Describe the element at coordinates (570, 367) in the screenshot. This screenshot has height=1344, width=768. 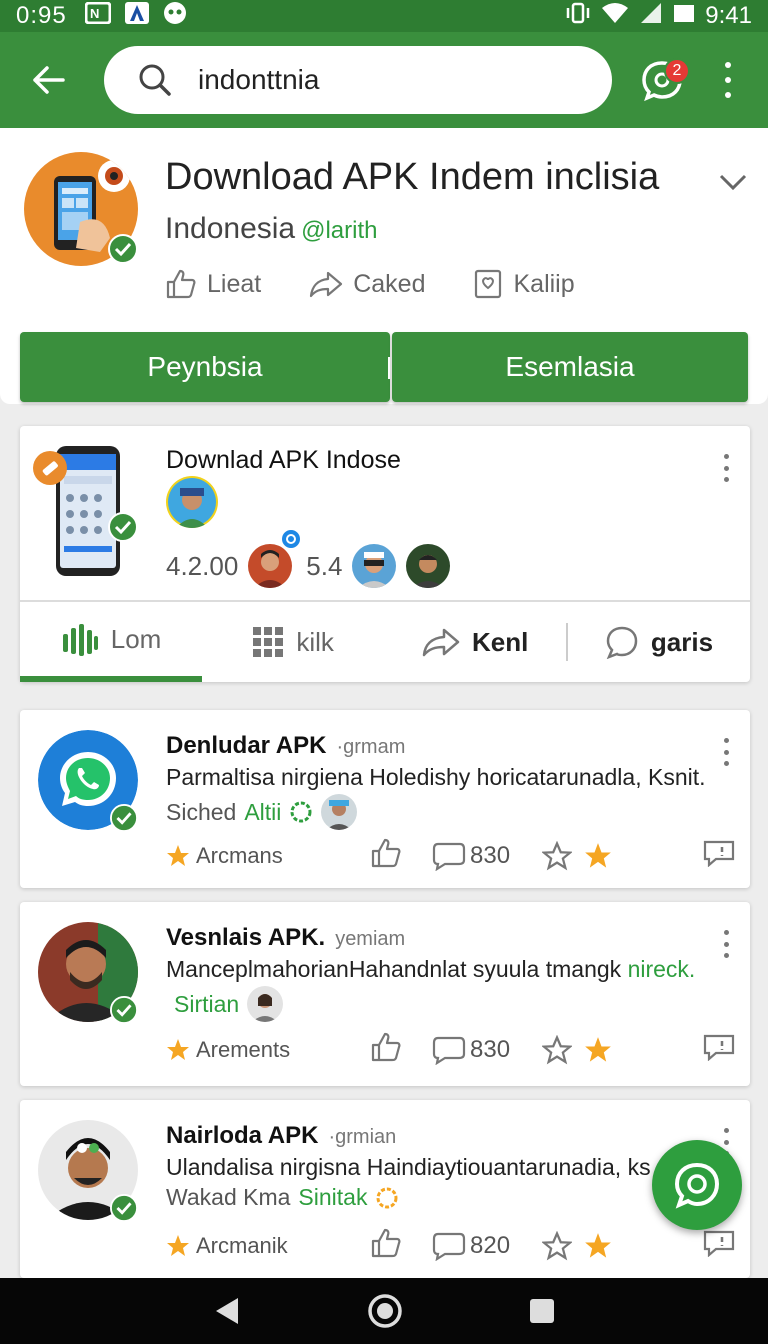
I see `primary-right-button: Esemlasia` at that location.